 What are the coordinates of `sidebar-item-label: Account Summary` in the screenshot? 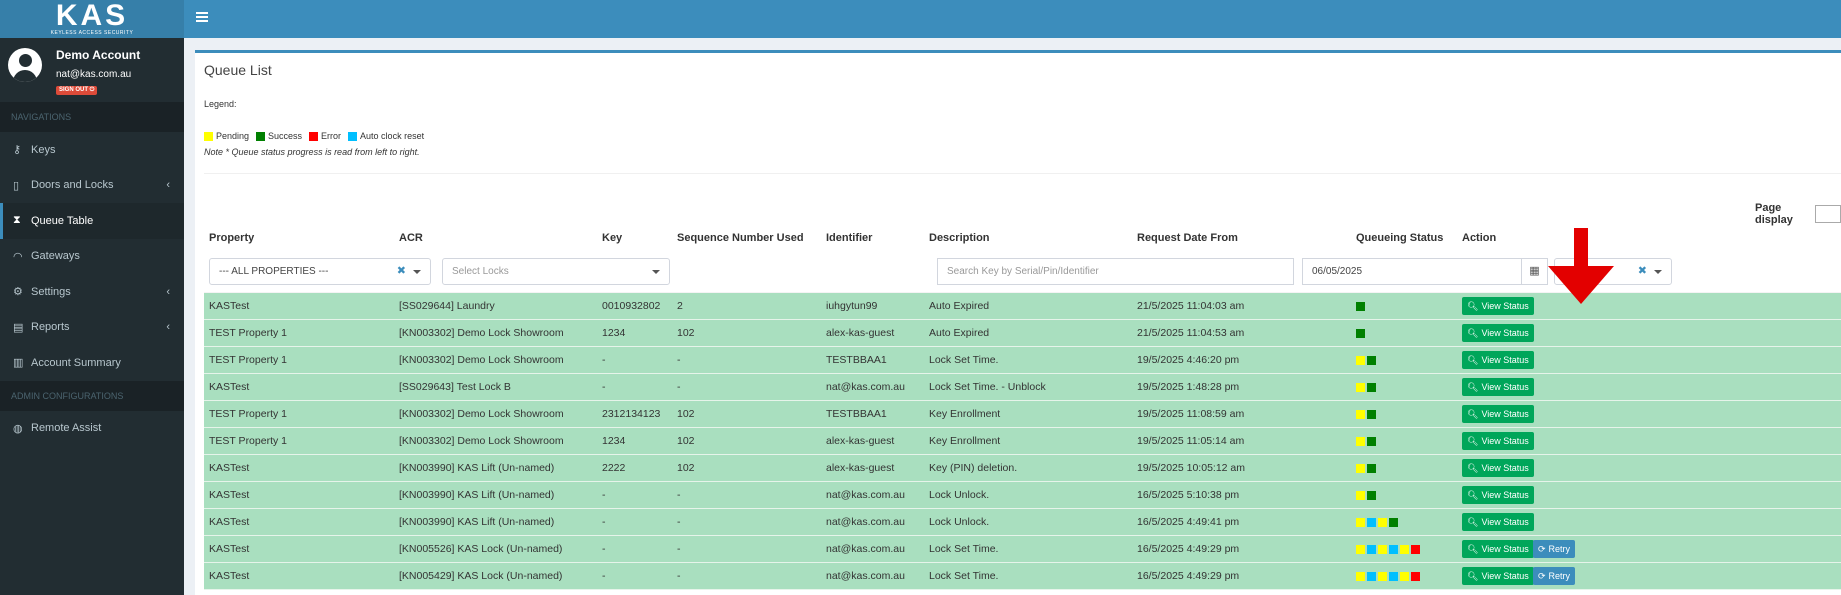 It's located at (76, 362).